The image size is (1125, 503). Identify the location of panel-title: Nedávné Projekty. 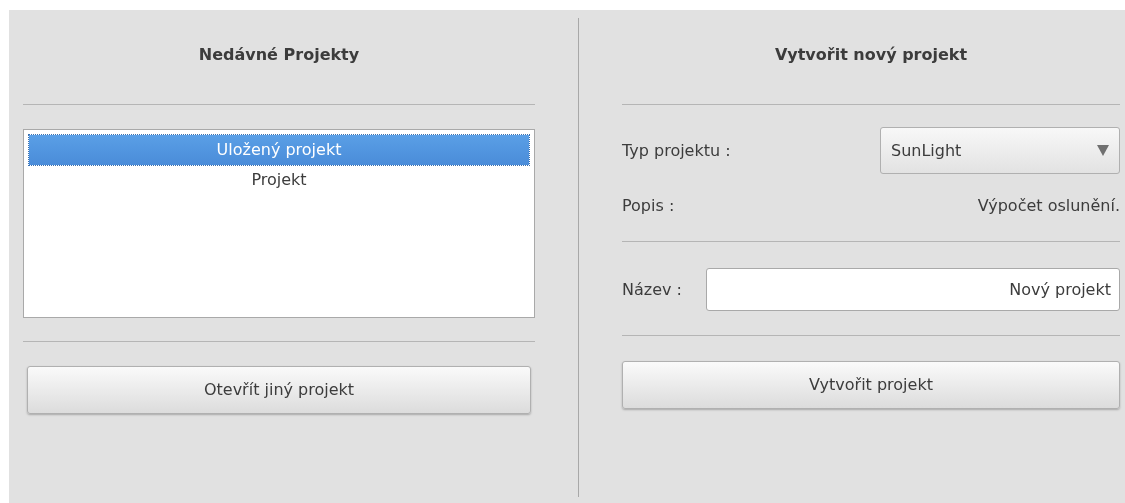
(279, 55).